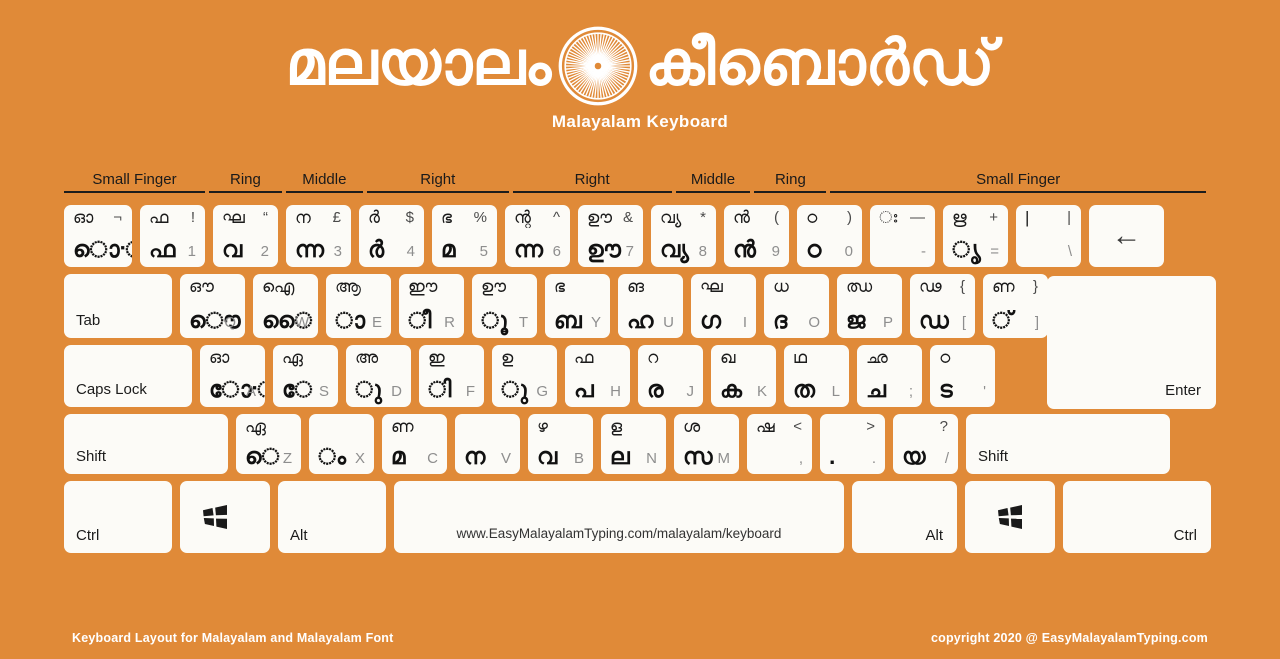 The image size is (1280, 659). I want to click on key-q: ഔൌ Q, so click(212, 306).